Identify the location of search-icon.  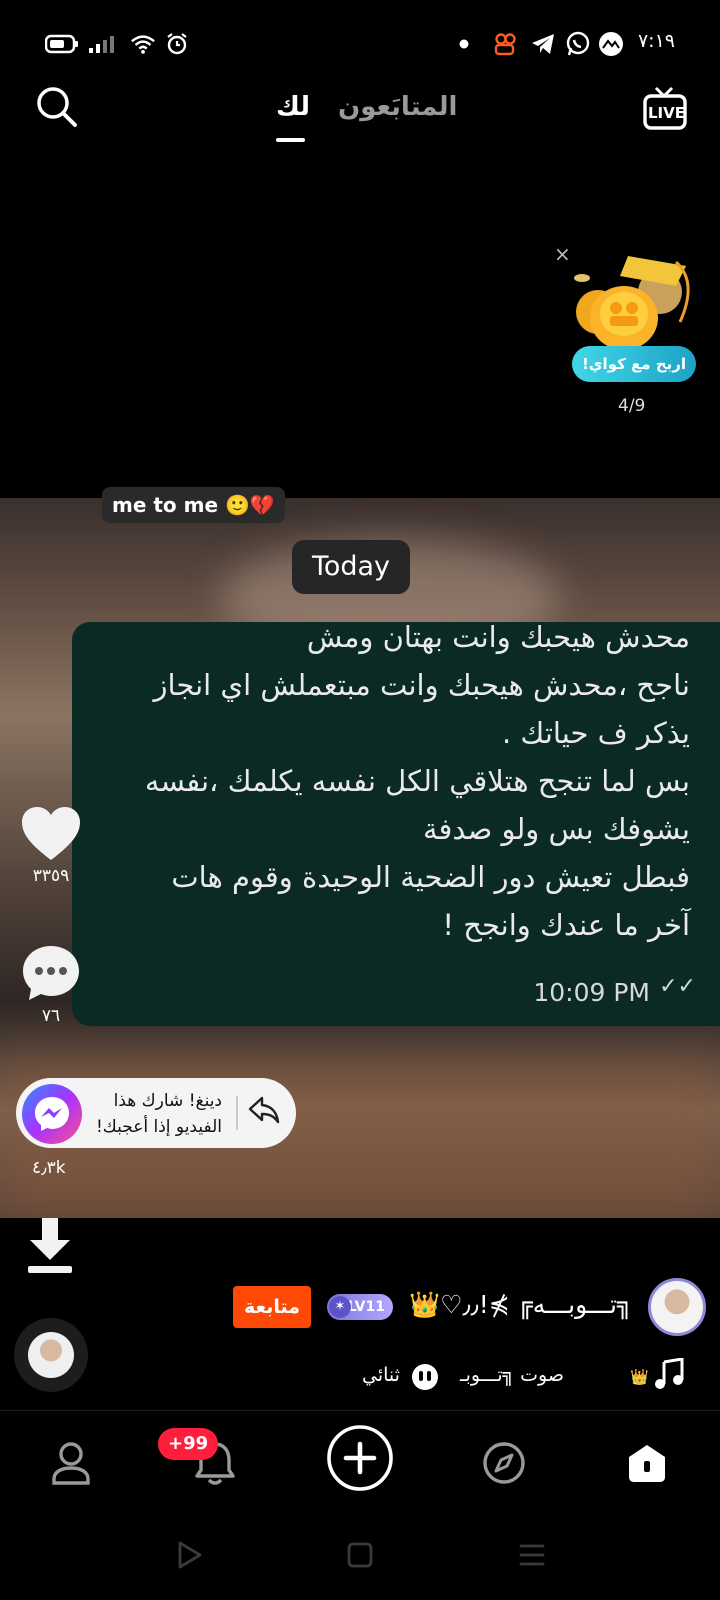
(57, 107).